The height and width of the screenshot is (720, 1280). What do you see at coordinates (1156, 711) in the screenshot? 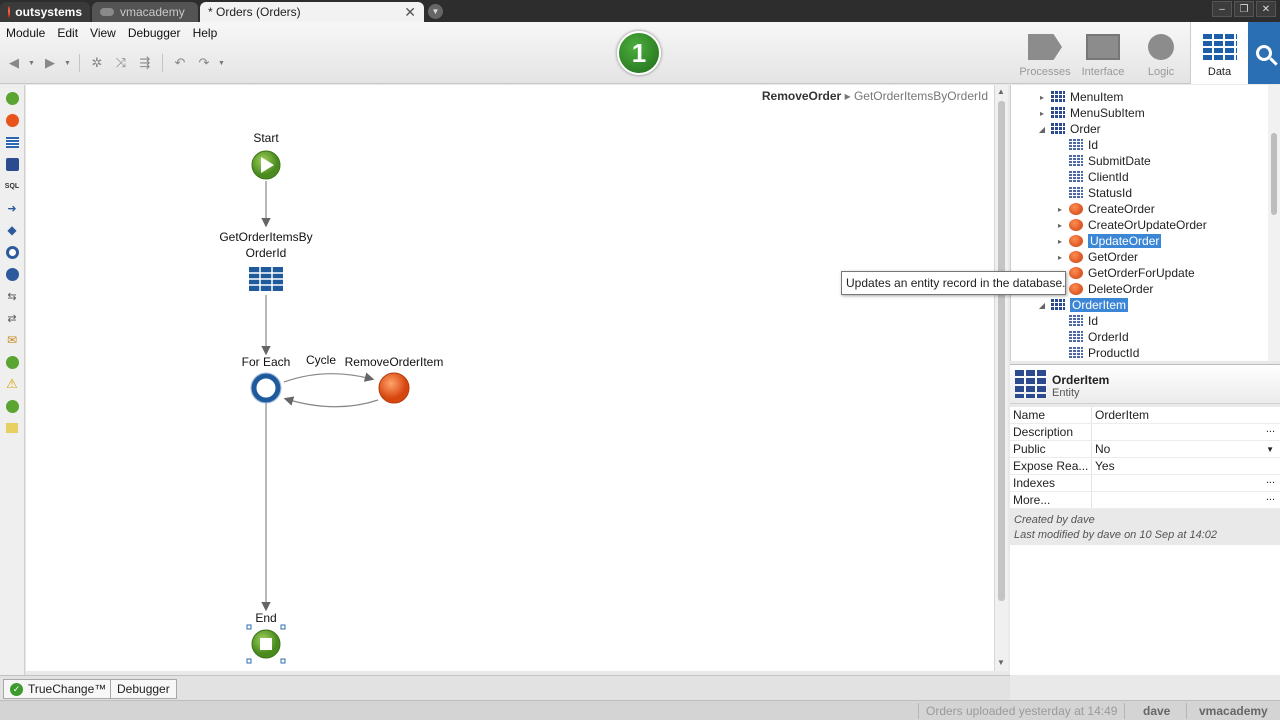
I see `status-user: dave` at bounding box center [1156, 711].